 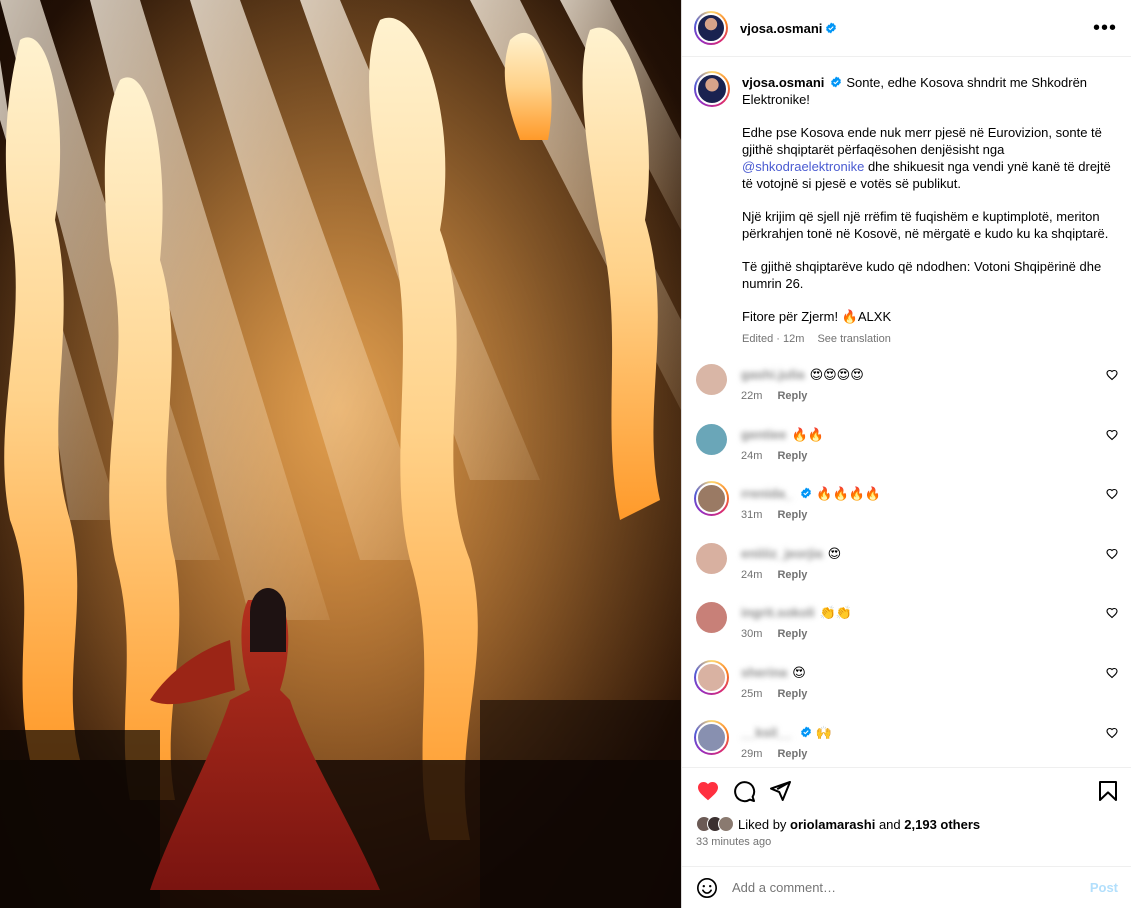 I want to click on comment-time: 30m, so click(x=752, y=634).